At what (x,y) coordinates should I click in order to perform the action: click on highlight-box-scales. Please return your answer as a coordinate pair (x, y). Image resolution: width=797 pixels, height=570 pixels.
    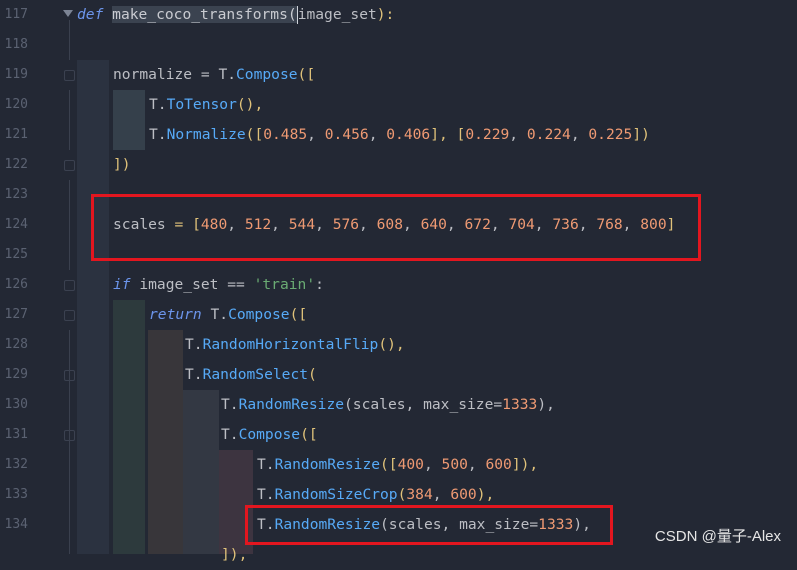
    Looking at the image, I should click on (396, 227).